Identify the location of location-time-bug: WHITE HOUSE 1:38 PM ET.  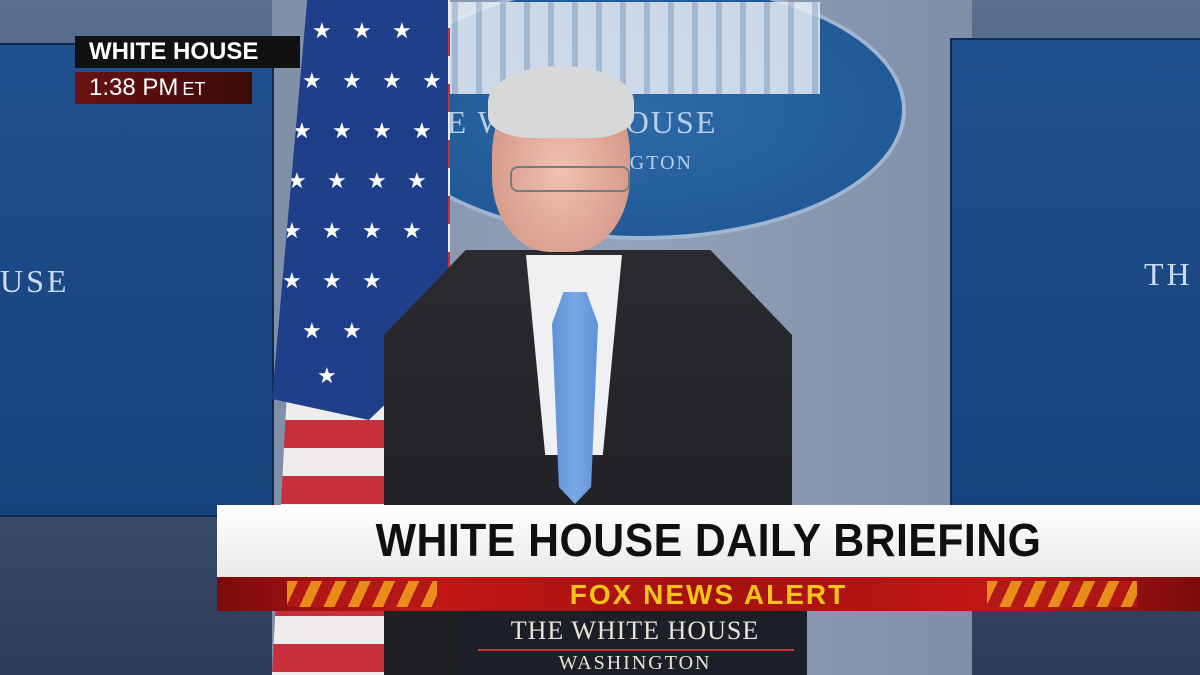
(187, 70).